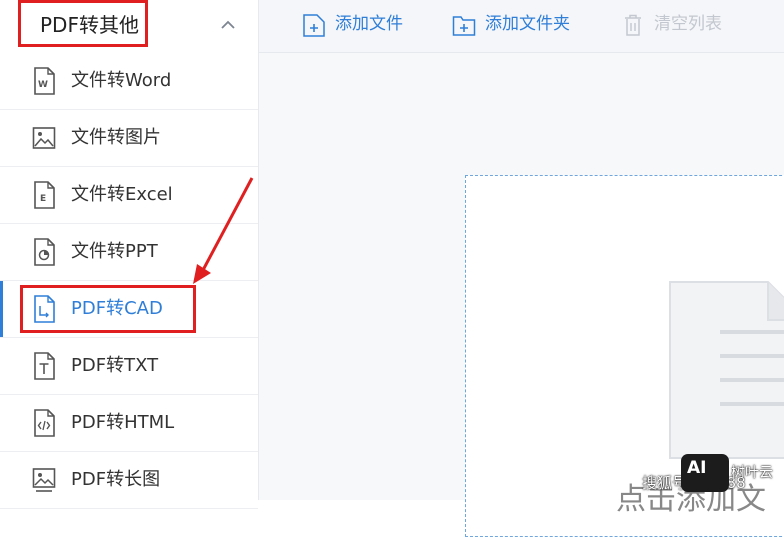 Image resolution: width=784 pixels, height=537 pixels. I want to click on sidebar-item-pdf-to-txt: PDF转TXT, so click(129, 366).